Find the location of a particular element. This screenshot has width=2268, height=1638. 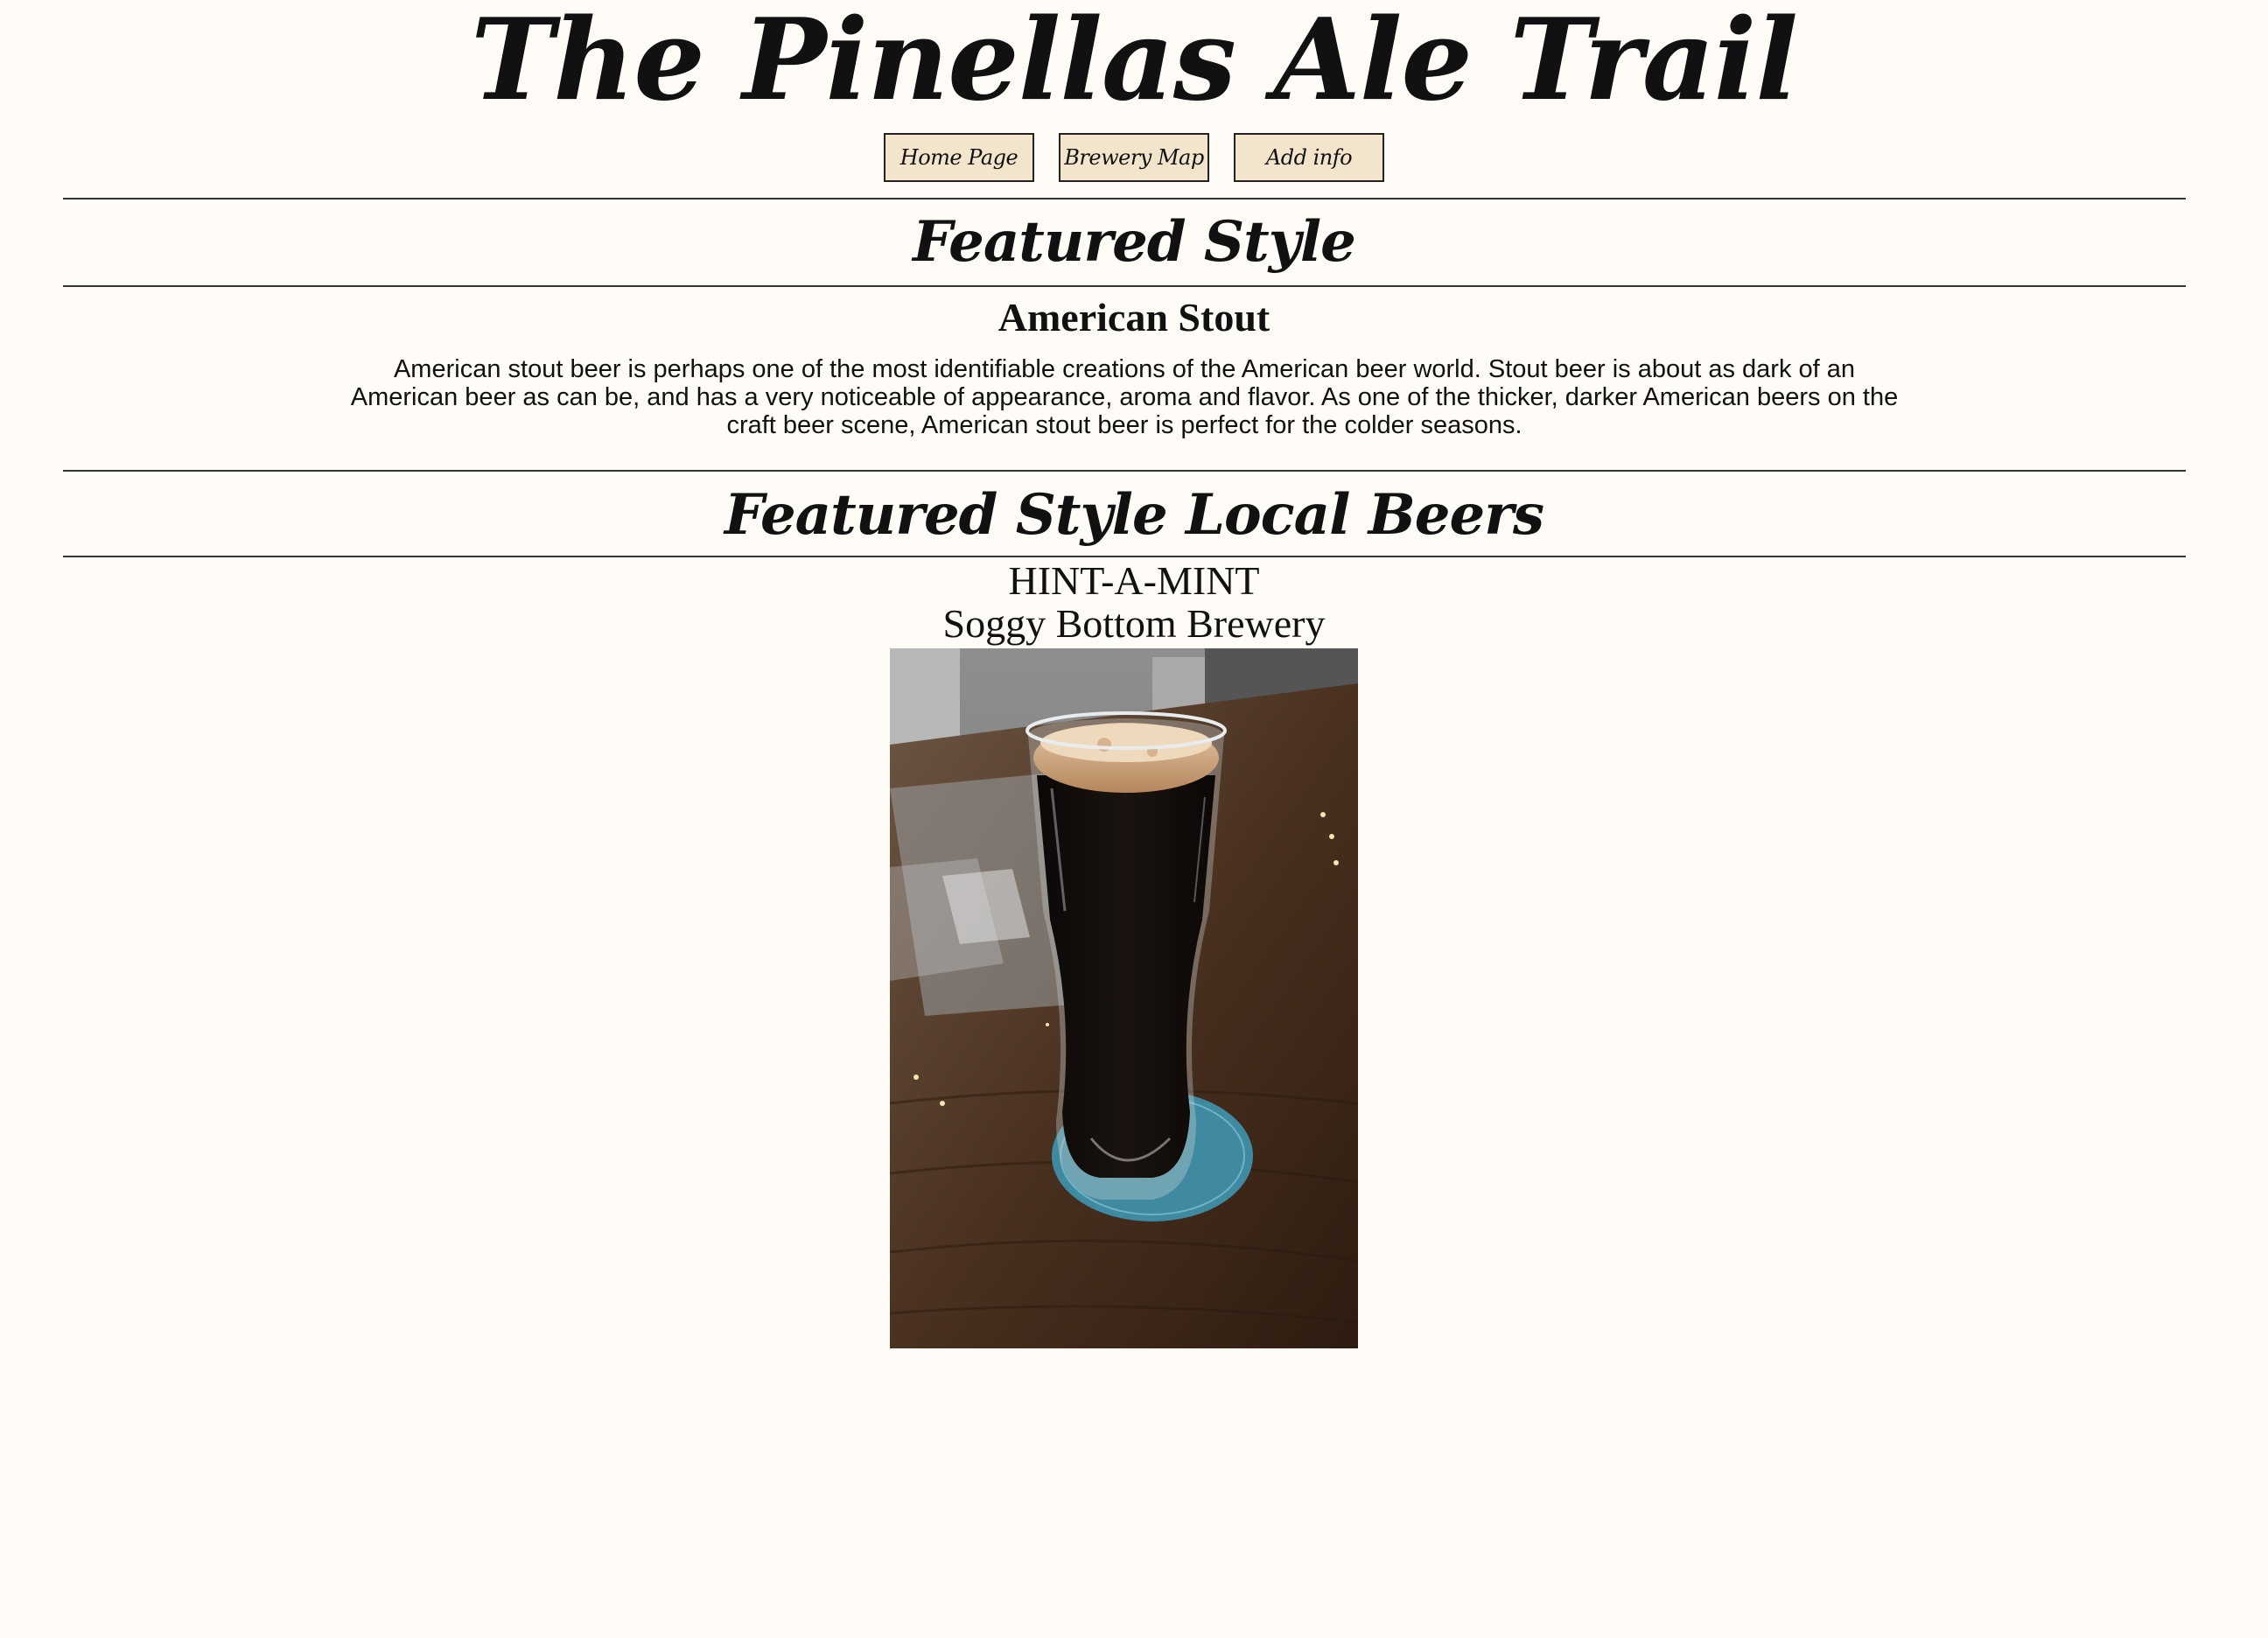

beer-photo is located at coordinates (1124, 998).